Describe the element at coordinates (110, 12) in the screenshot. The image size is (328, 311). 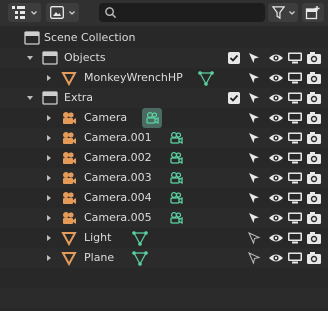
I see `search-icon` at that location.